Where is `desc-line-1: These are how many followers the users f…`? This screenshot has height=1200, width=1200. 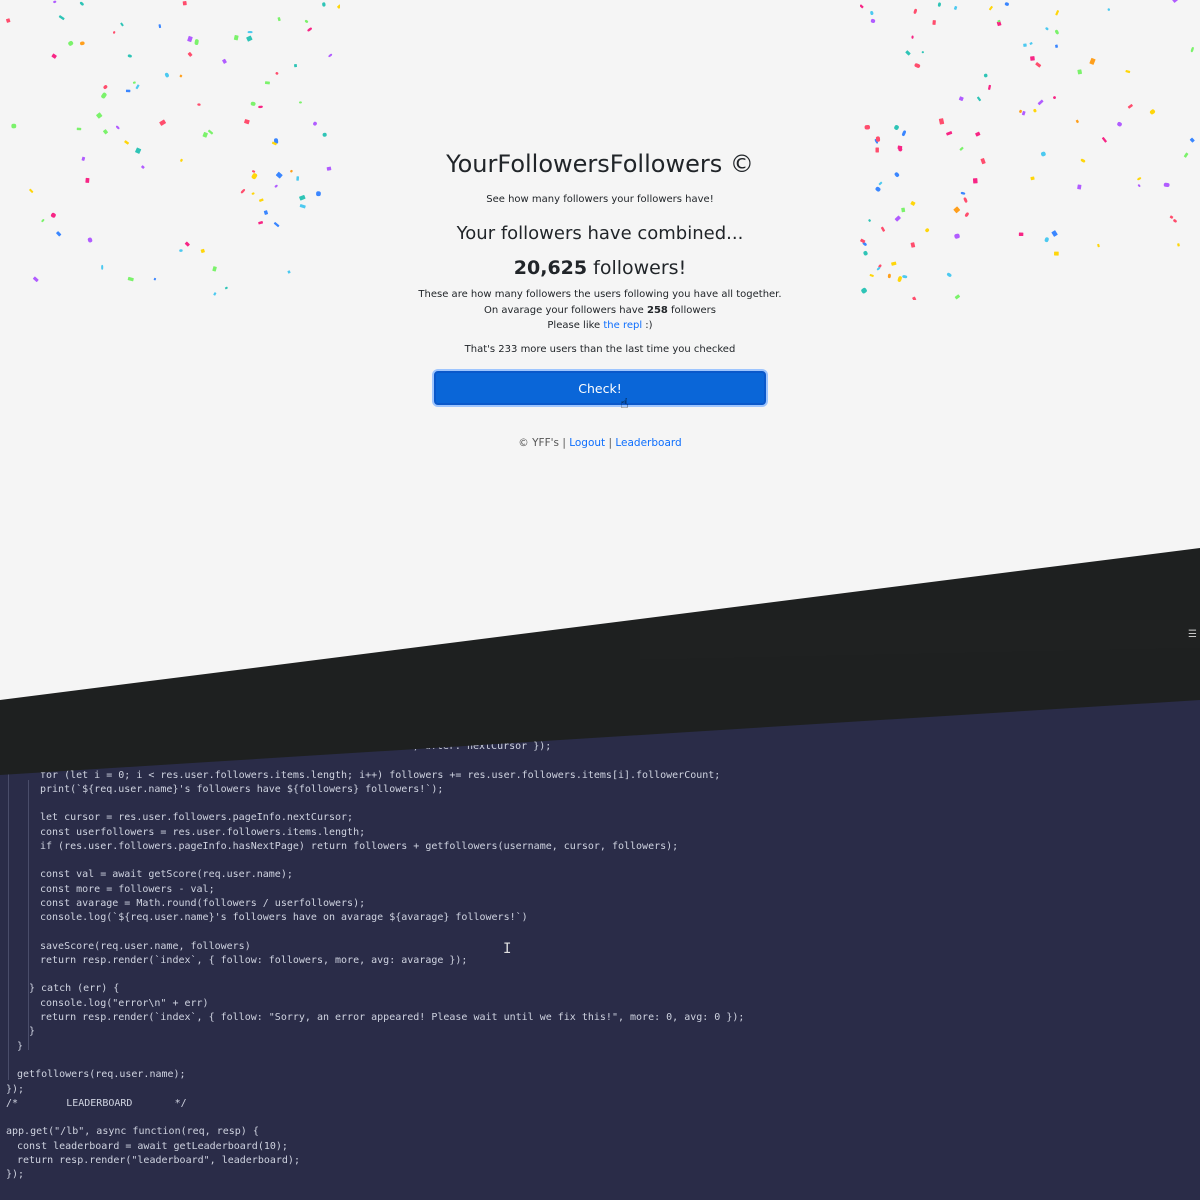
desc-line-1: These are how many followers the users f… is located at coordinates (600, 294).